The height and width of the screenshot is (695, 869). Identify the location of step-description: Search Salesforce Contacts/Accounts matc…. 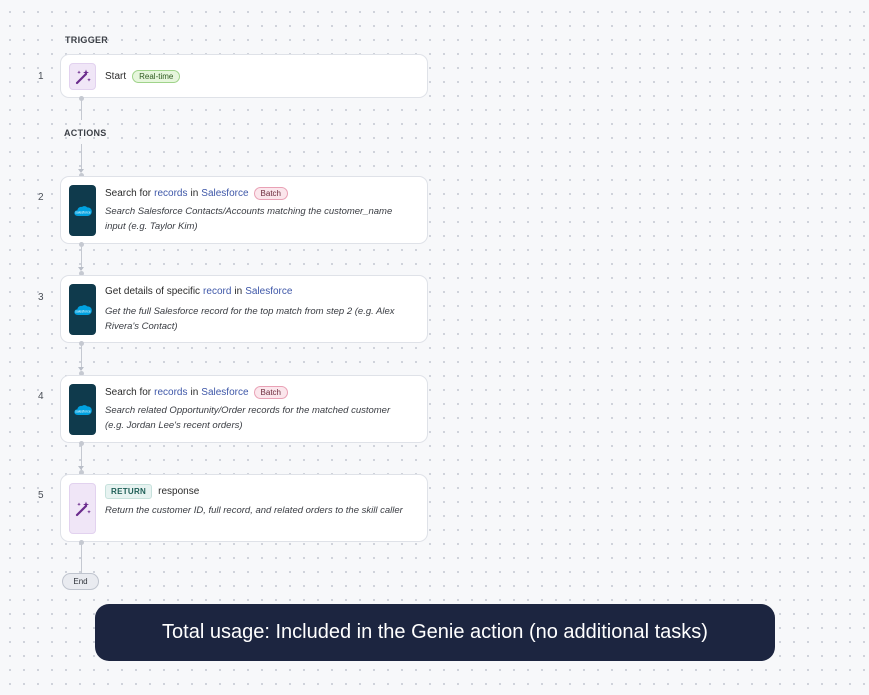
(249, 219).